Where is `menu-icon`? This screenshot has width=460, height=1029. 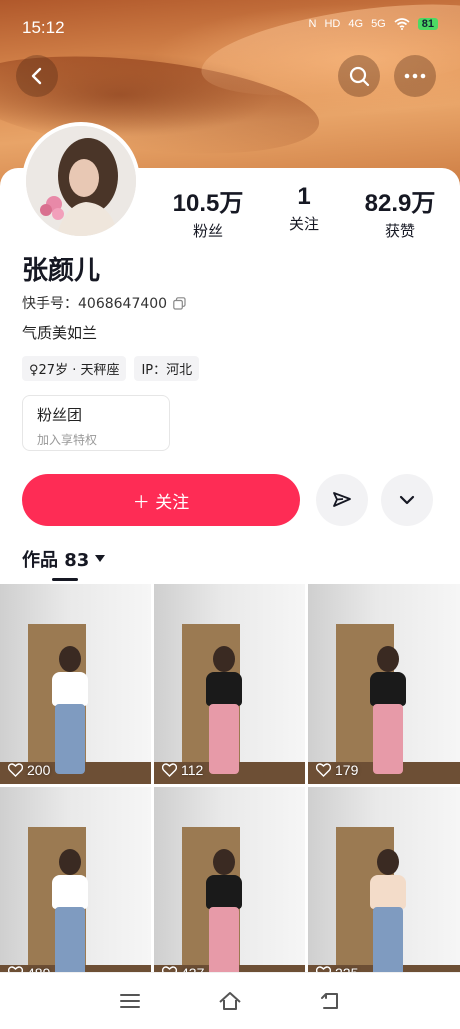 menu-icon is located at coordinates (130, 1001).